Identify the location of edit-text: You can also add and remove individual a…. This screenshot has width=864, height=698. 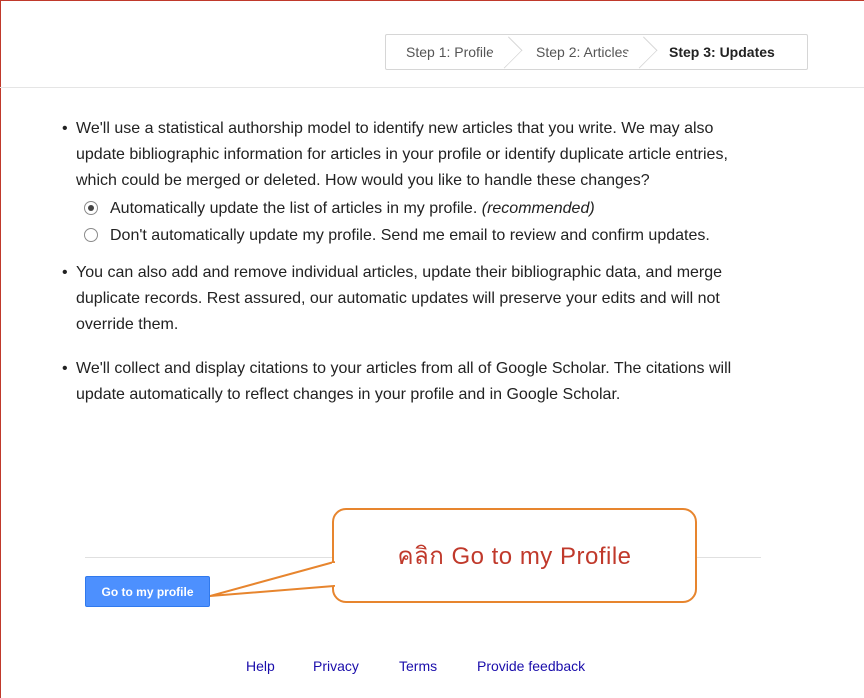
(399, 298).